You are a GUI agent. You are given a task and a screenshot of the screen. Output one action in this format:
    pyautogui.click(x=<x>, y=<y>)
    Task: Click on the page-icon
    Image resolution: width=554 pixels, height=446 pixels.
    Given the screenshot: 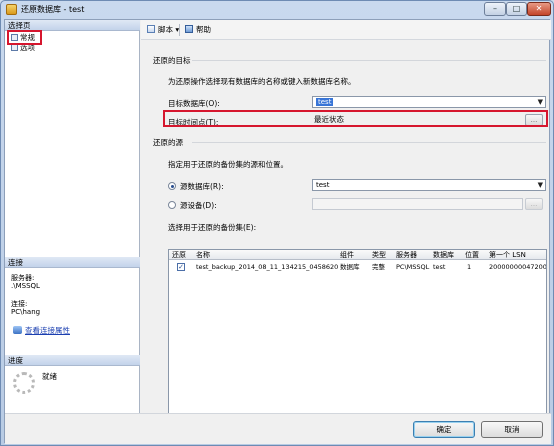 What is the action you would take?
    pyautogui.click(x=14, y=47)
    